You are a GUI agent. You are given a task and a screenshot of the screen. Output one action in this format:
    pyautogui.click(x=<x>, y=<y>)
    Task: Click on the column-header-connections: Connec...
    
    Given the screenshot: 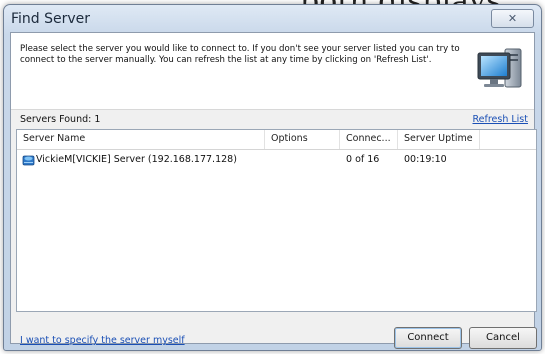 What is the action you would take?
    pyautogui.click(x=369, y=139)
    